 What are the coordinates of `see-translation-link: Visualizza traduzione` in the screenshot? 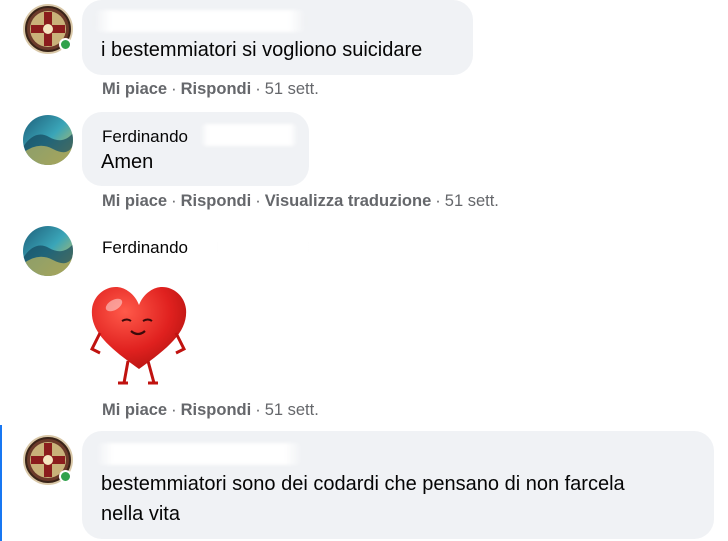 It's located at (348, 201).